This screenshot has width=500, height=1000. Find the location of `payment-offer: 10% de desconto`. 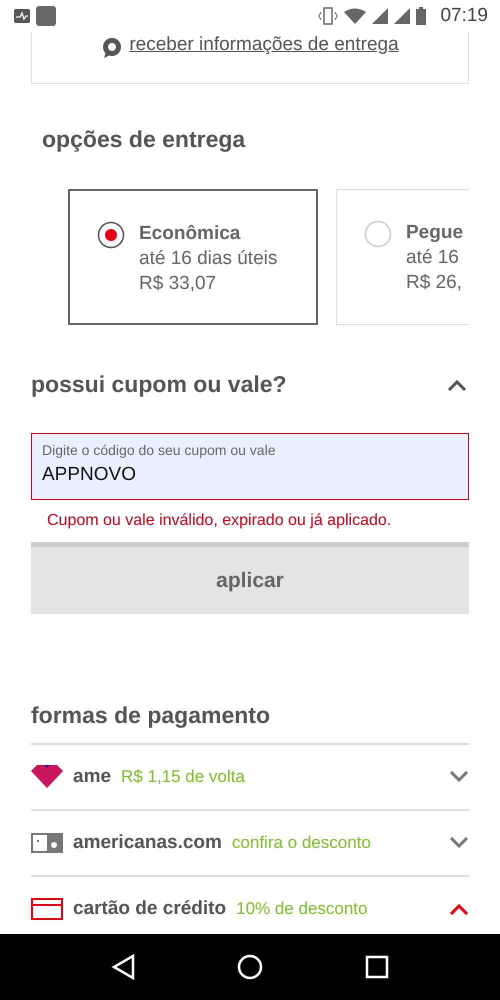

payment-offer: 10% de desconto is located at coordinates (302, 909).